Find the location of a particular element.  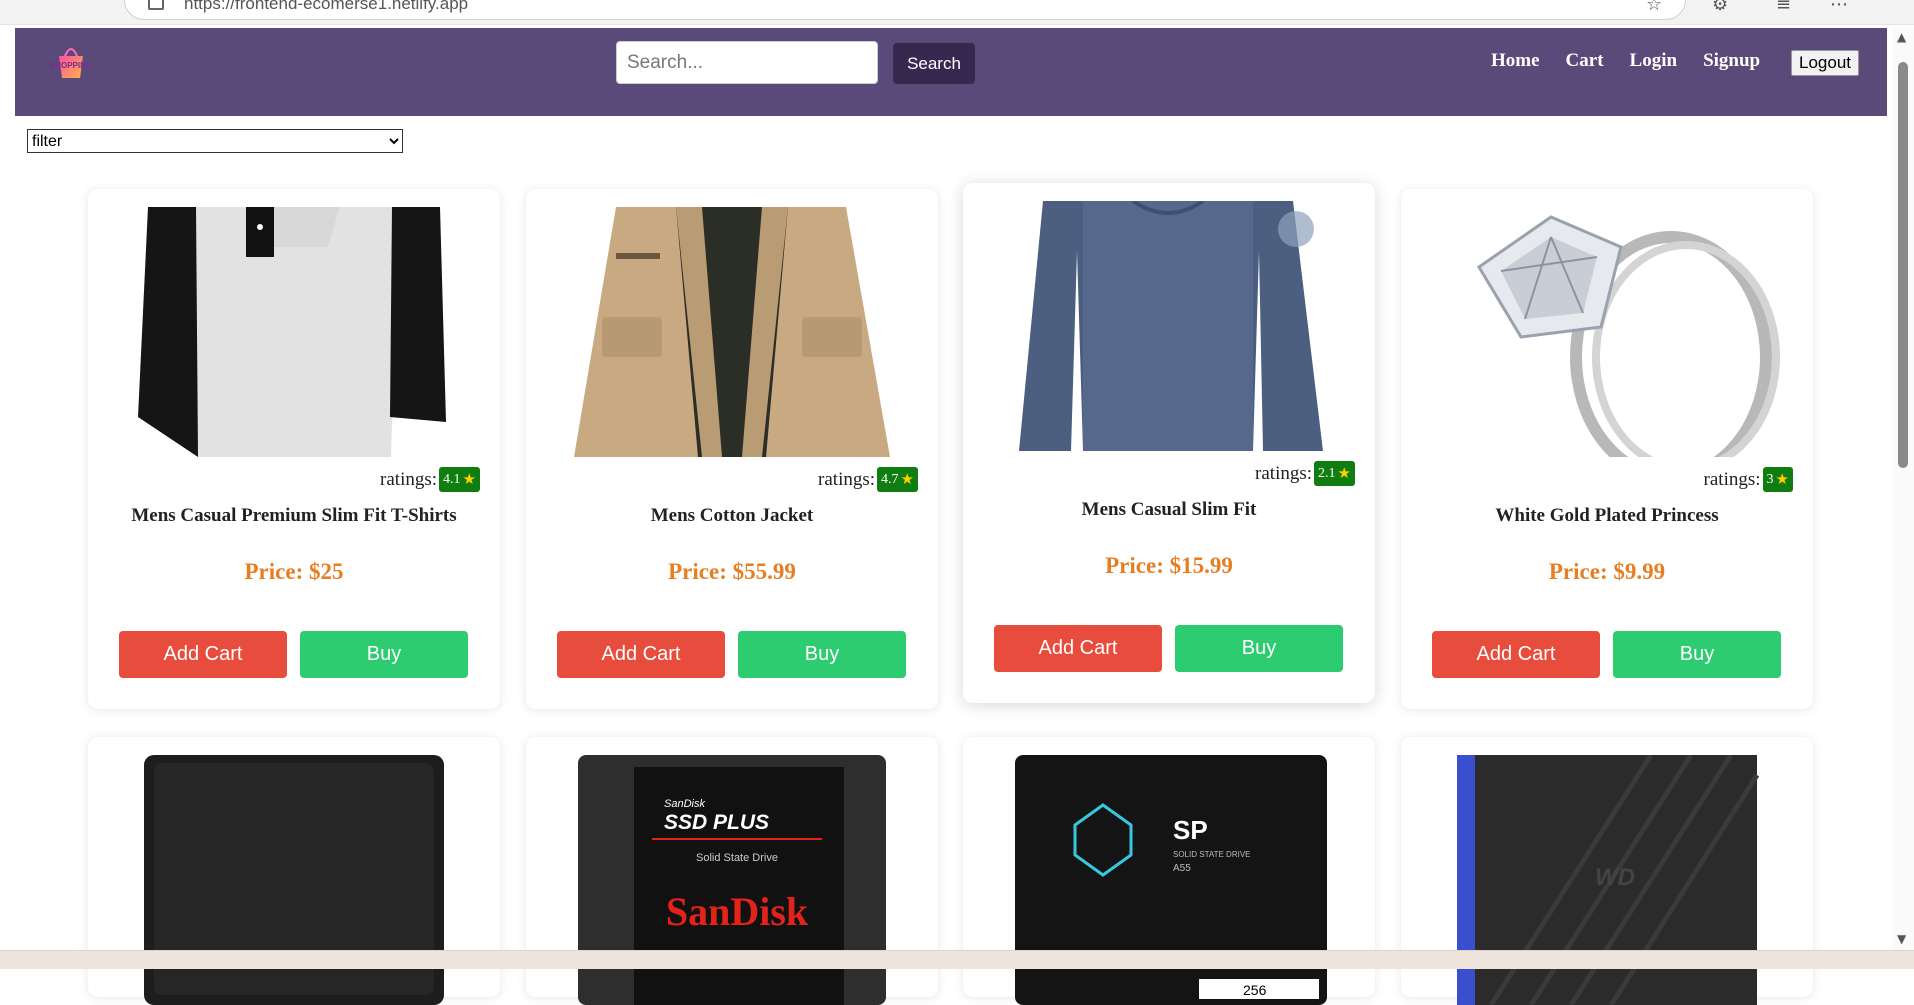

rating-value: 3 is located at coordinates (1770, 479).